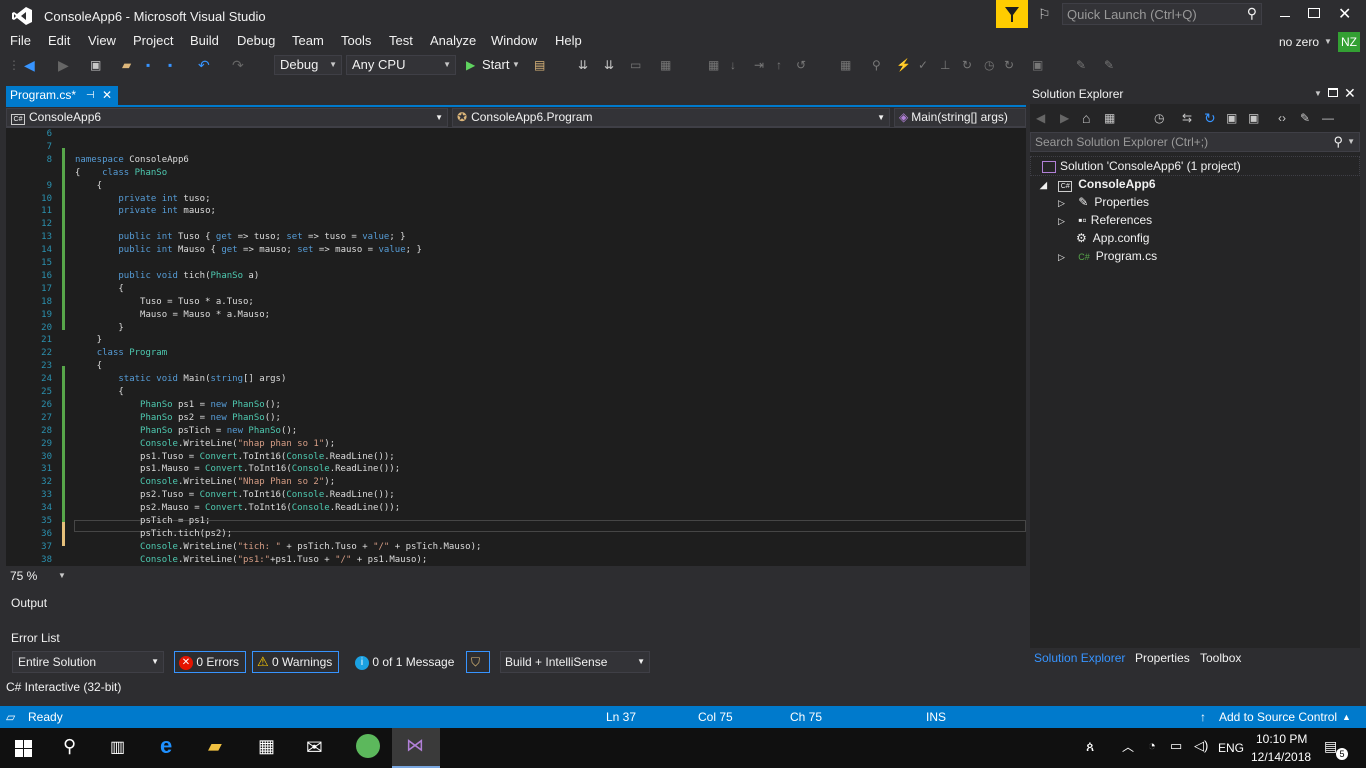  Describe the element at coordinates (20, 40) in the screenshot. I see `menu-file: File` at that location.